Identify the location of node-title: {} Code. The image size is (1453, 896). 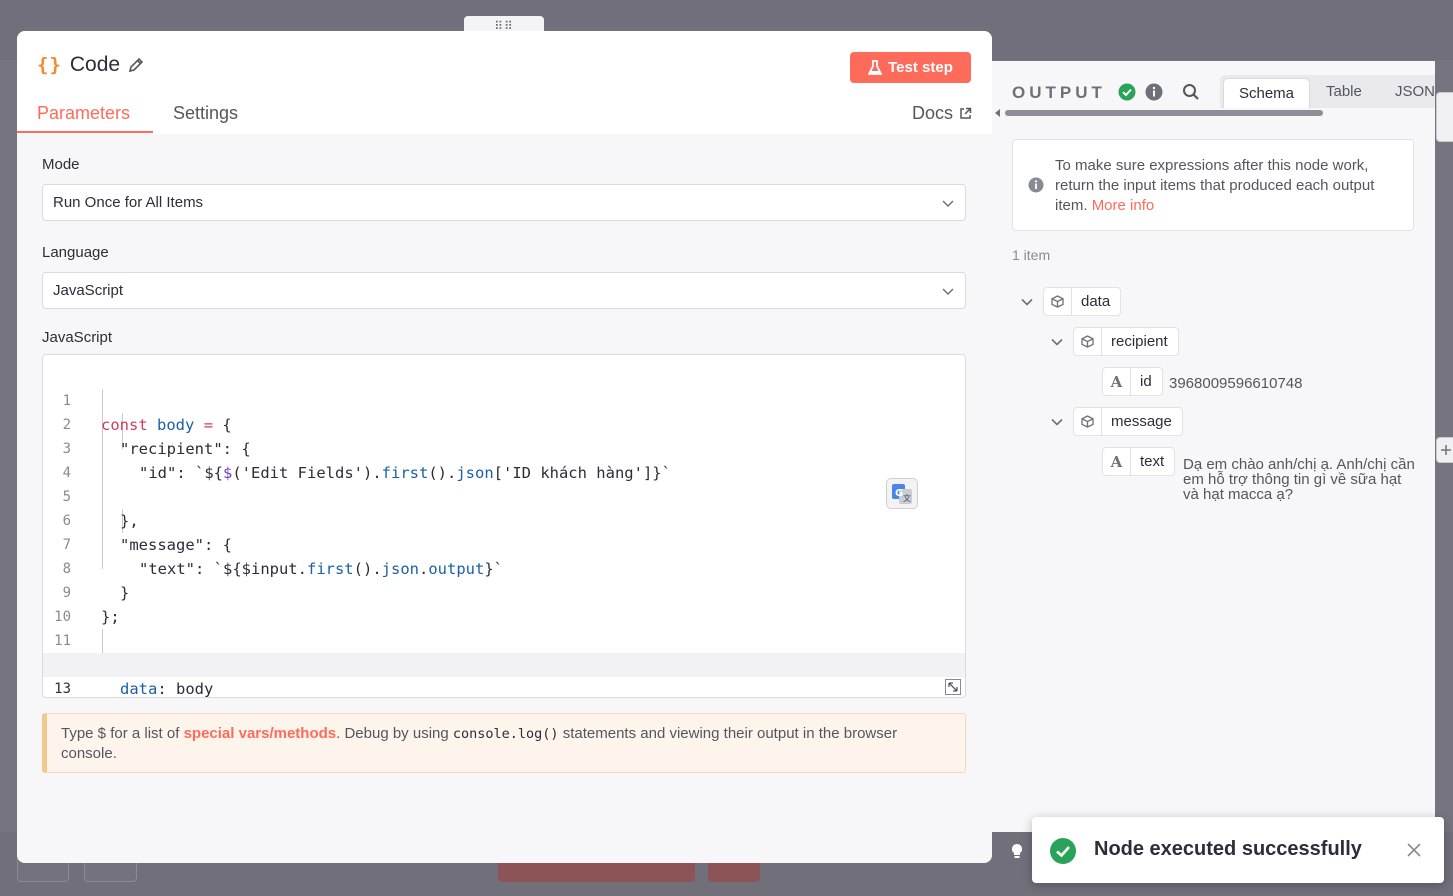
(90, 65).